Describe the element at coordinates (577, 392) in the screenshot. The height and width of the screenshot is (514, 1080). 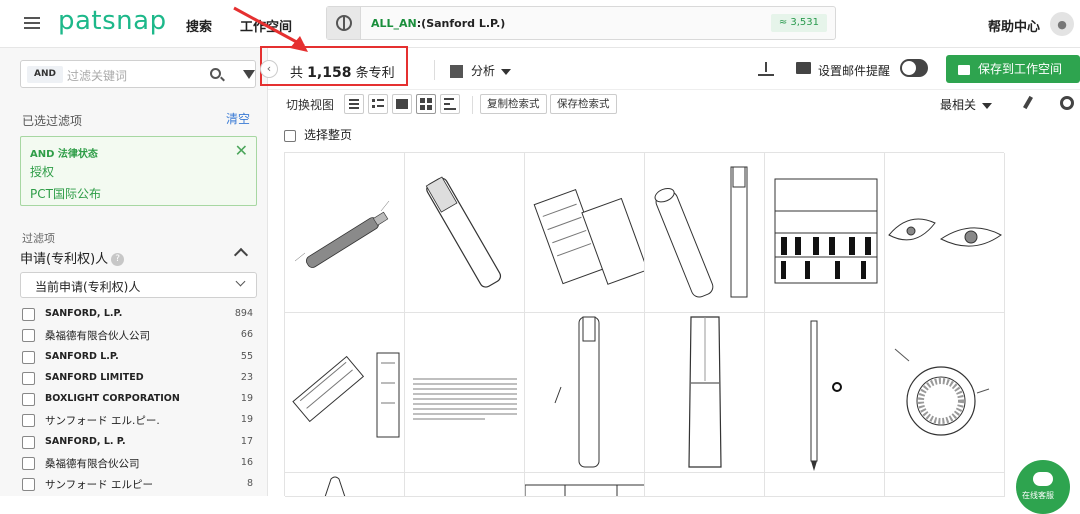
I see `pen-drawing-image` at that location.